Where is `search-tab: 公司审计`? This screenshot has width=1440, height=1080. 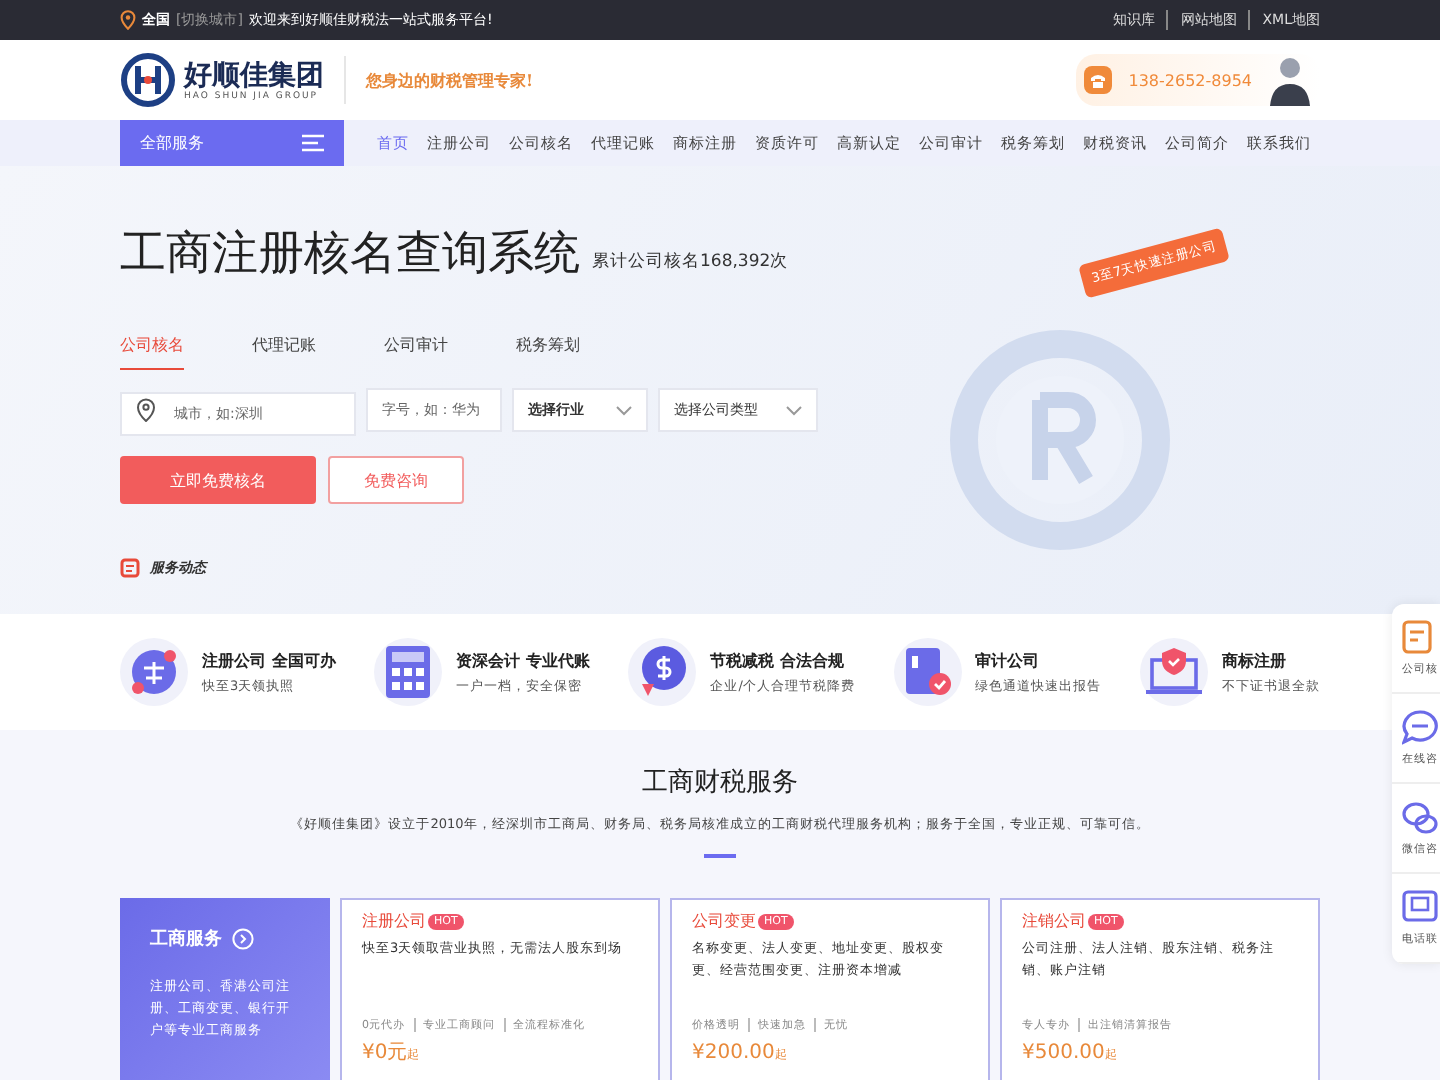
search-tab: 公司审计 is located at coordinates (416, 352).